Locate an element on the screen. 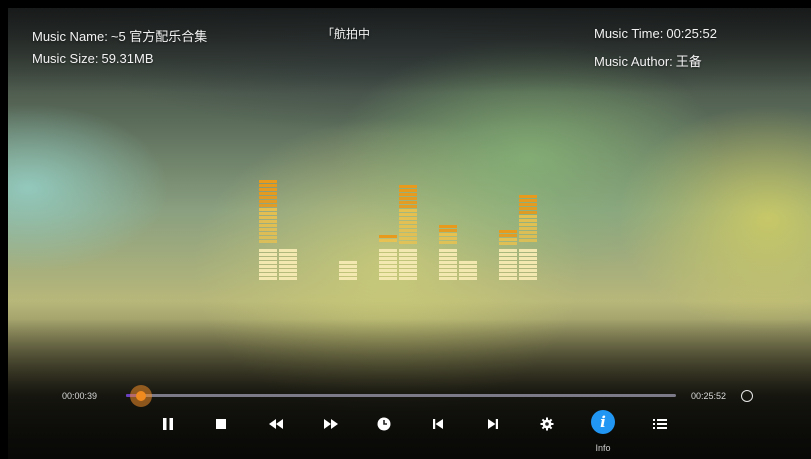 Image resolution: width=811 pixels, height=459 pixels. lyric-snippet: 「航拍中 is located at coordinates (346, 34).